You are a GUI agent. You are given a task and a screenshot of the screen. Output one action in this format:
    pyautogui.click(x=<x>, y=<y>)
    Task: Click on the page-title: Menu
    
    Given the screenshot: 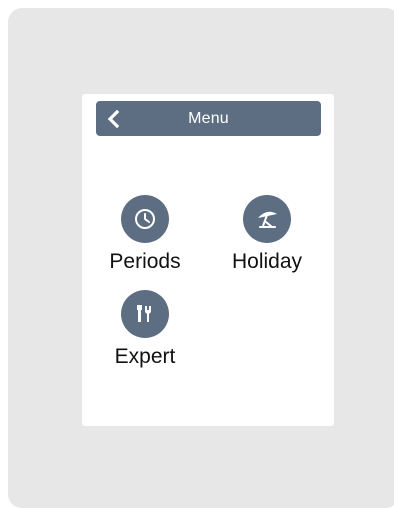 What is the action you would take?
    pyautogui.click(x=208, y=118)
    